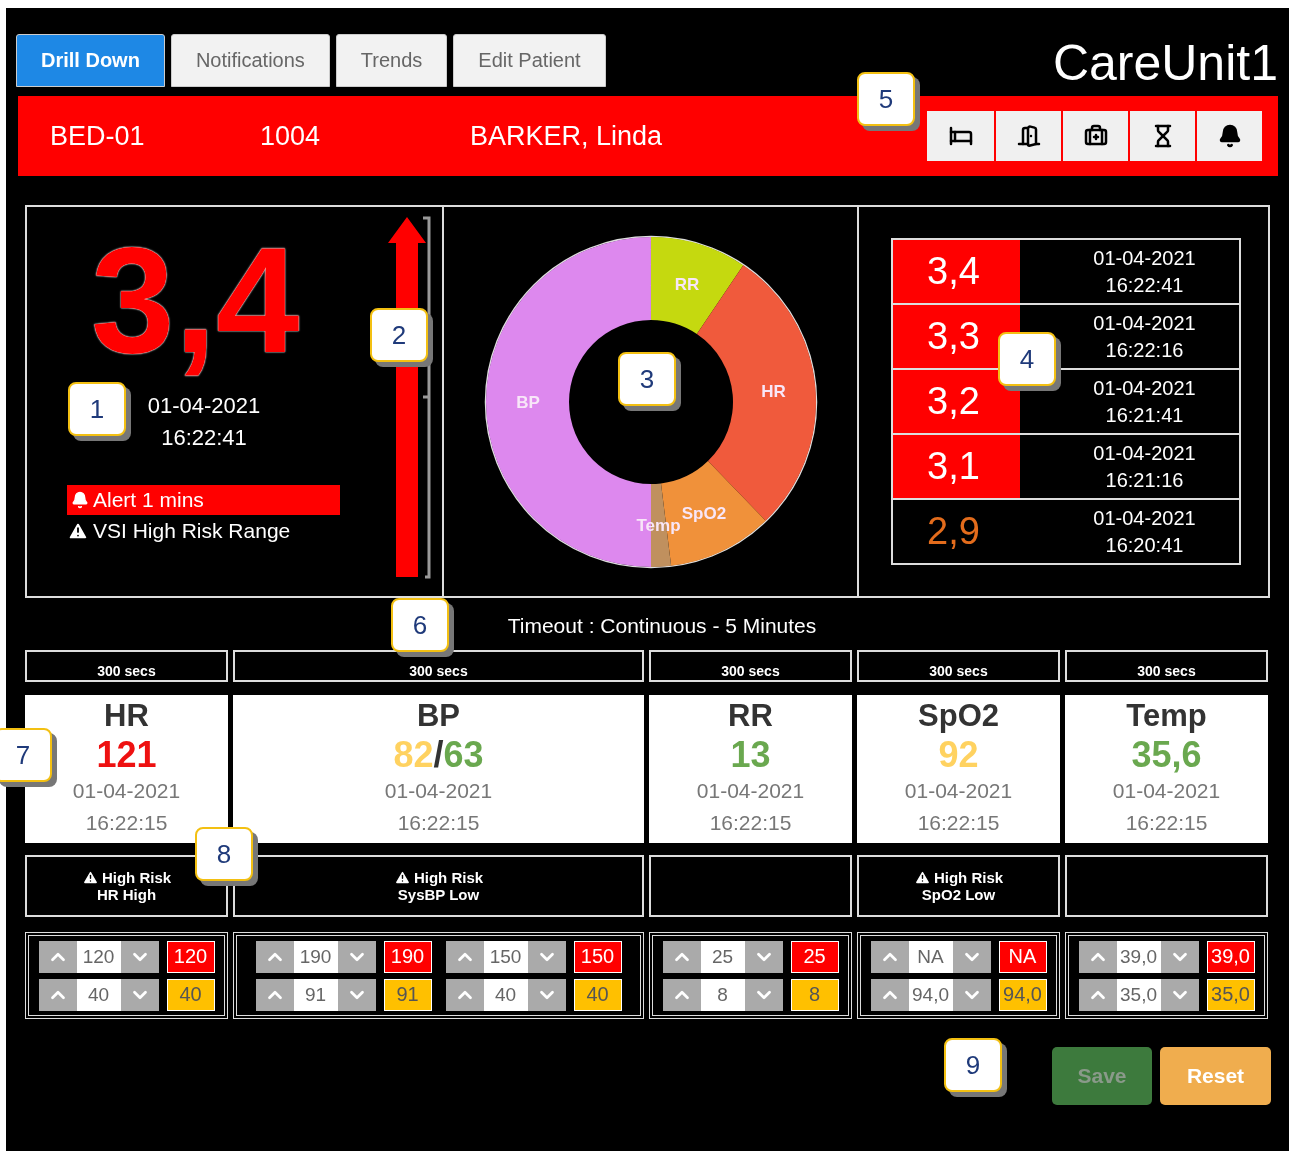 The height and width of the screenshot is (1151, 1289). What do you see at coordinates (1138, 956) in the screenshot?
I see `limit-input: 39,0` at bounding box center [1138, 956].